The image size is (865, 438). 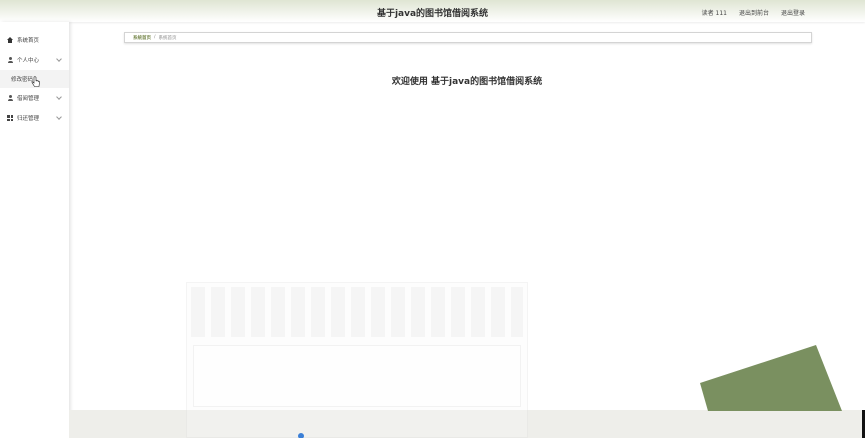 I want to click on decorative-green-shape, so click(x=771, y=378).